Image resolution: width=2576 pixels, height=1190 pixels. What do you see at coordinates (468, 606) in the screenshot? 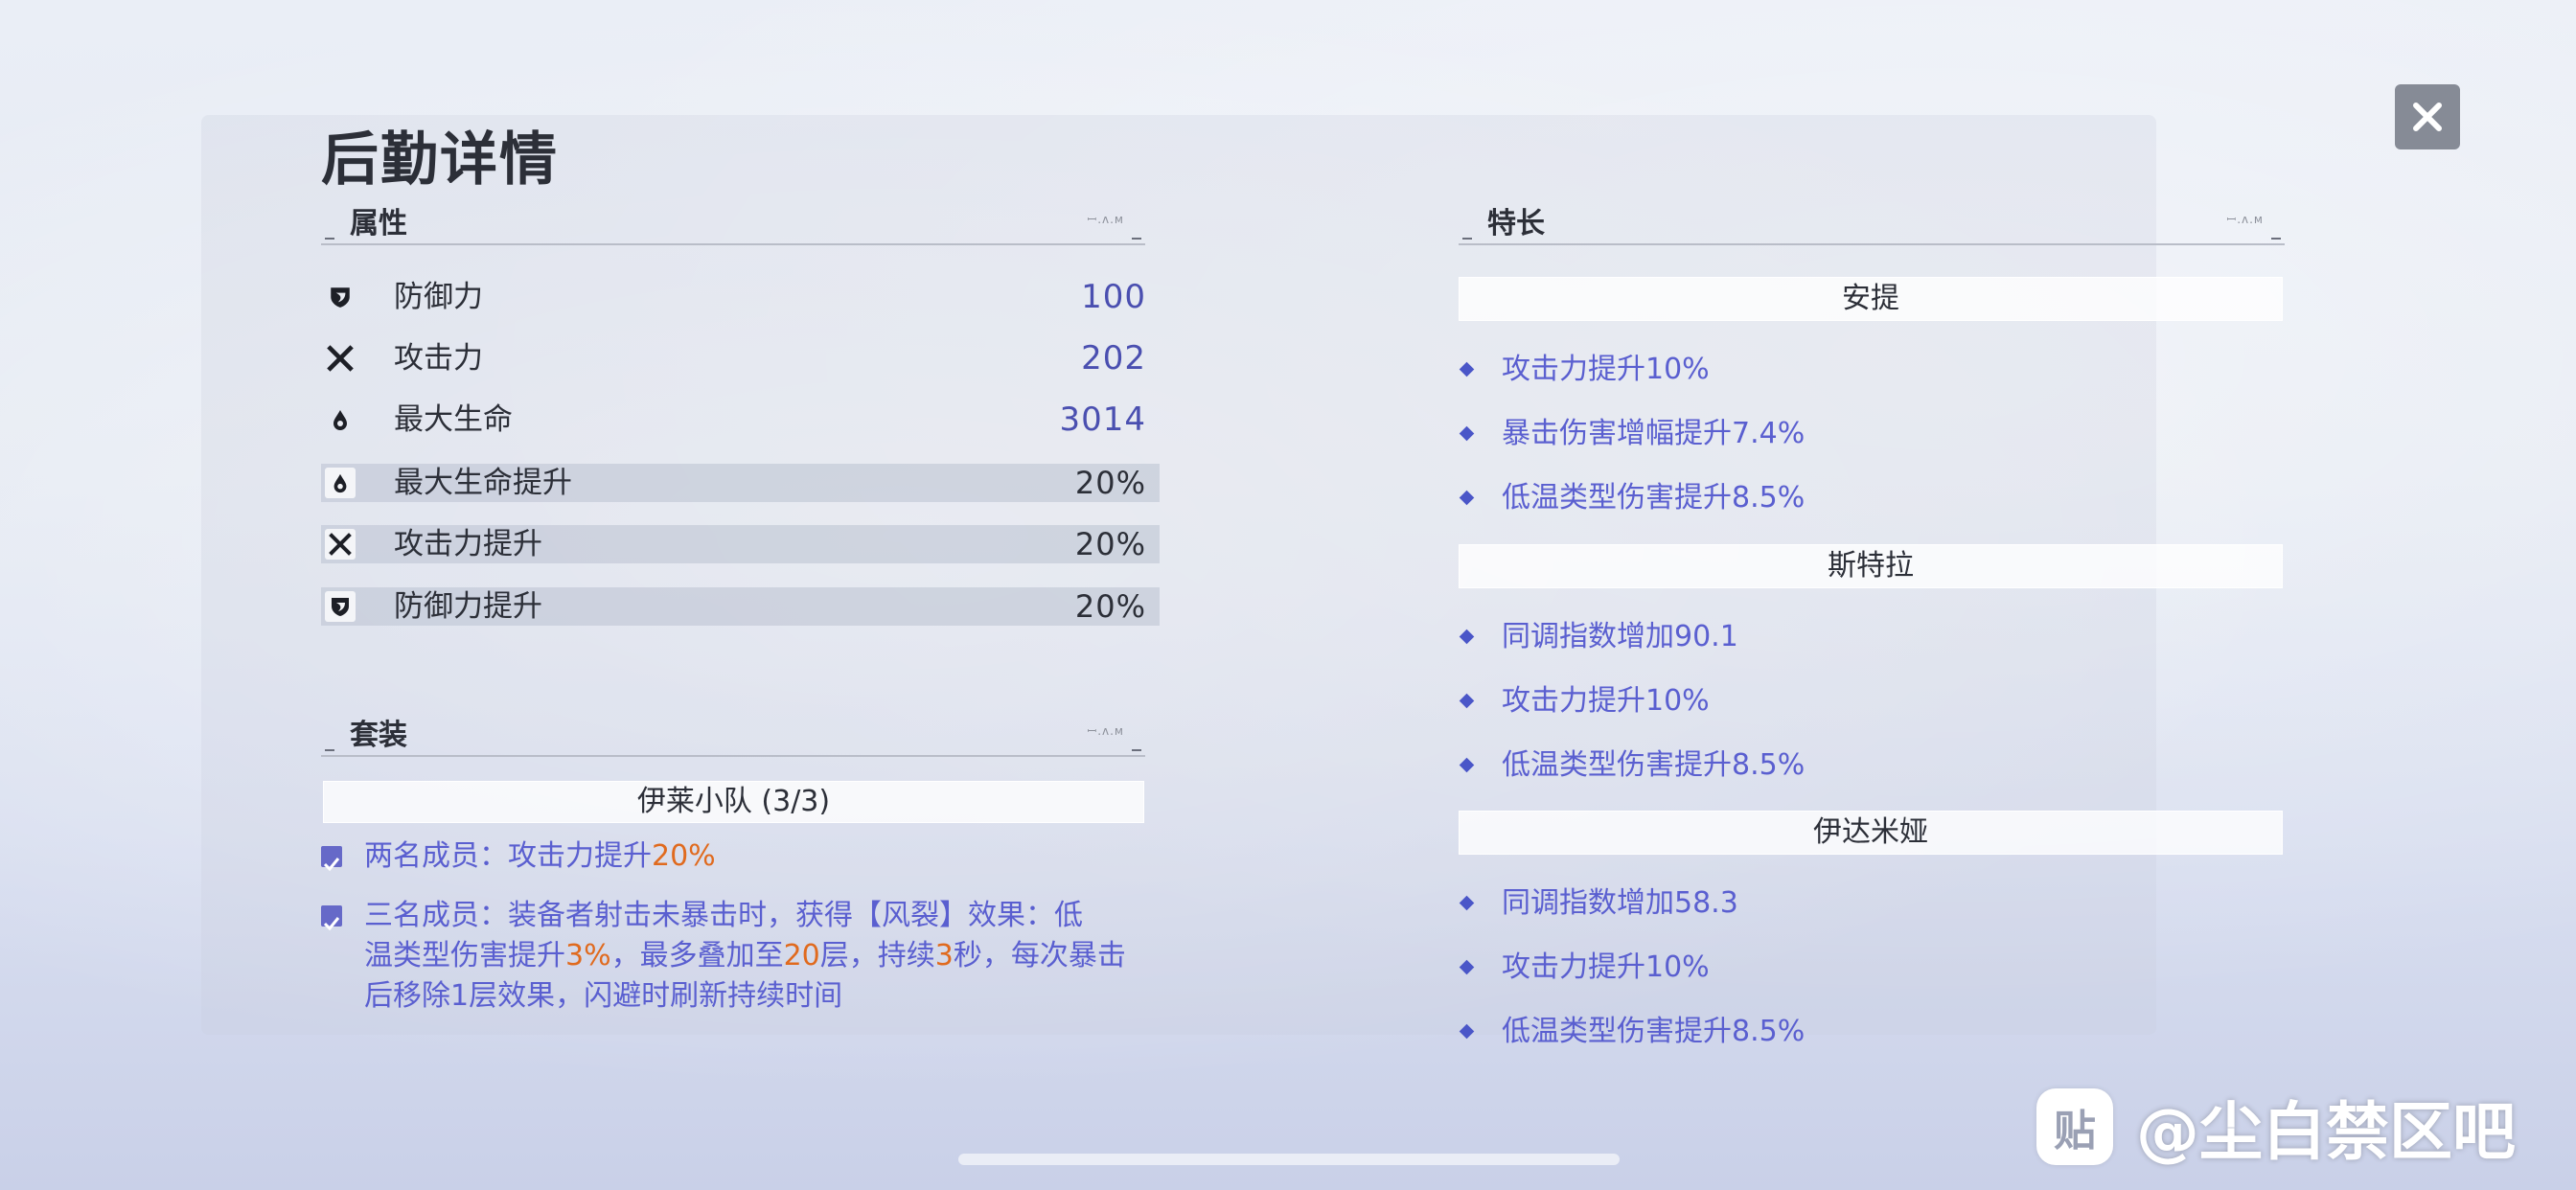
I see `stat-name: 防御力提升` at bounding box center [468, 606].